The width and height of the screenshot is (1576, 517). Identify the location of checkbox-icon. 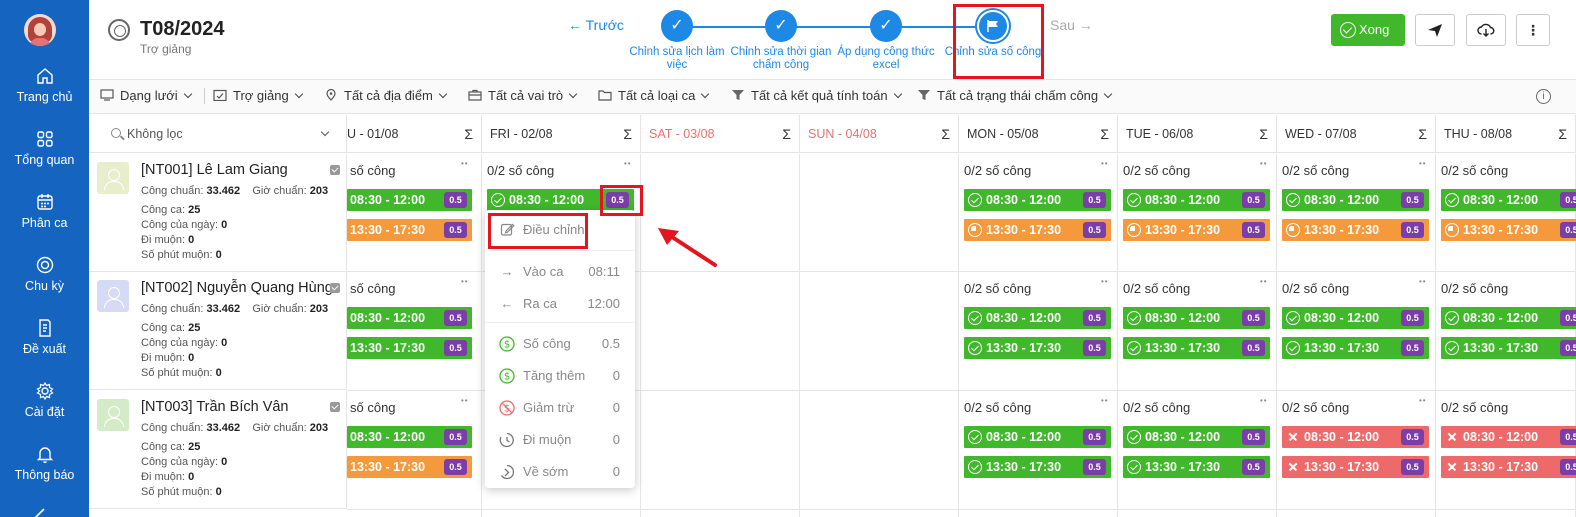
(335, 288).